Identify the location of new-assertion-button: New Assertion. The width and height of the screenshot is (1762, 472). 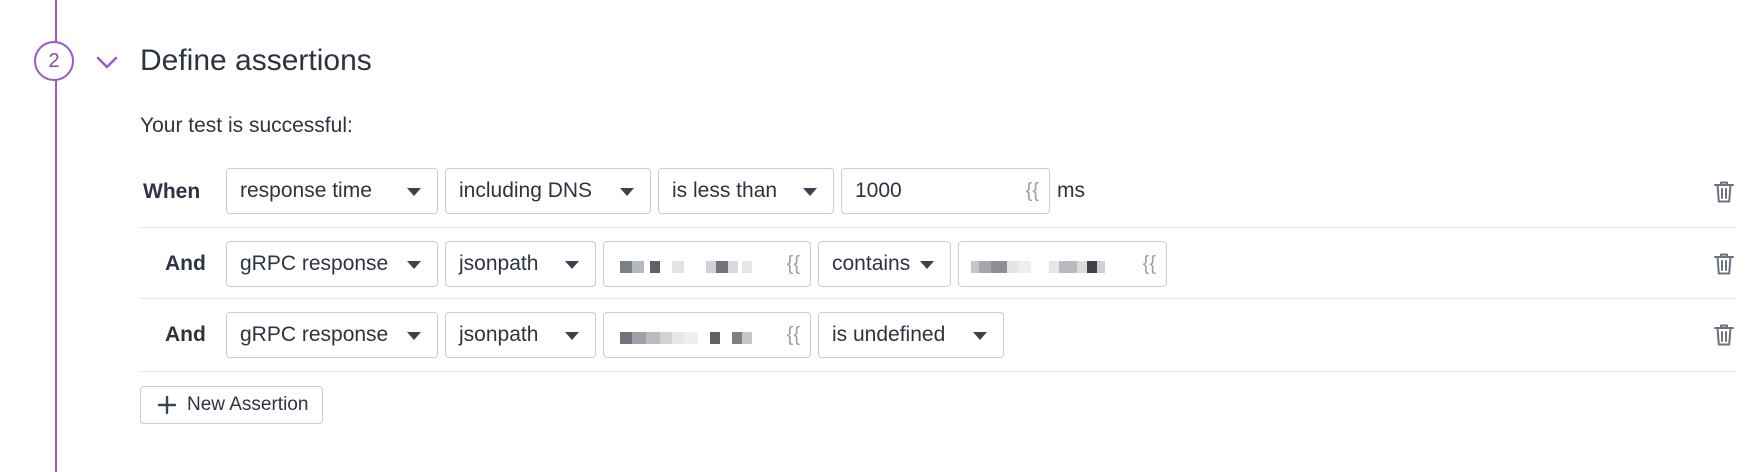
(232, 405).